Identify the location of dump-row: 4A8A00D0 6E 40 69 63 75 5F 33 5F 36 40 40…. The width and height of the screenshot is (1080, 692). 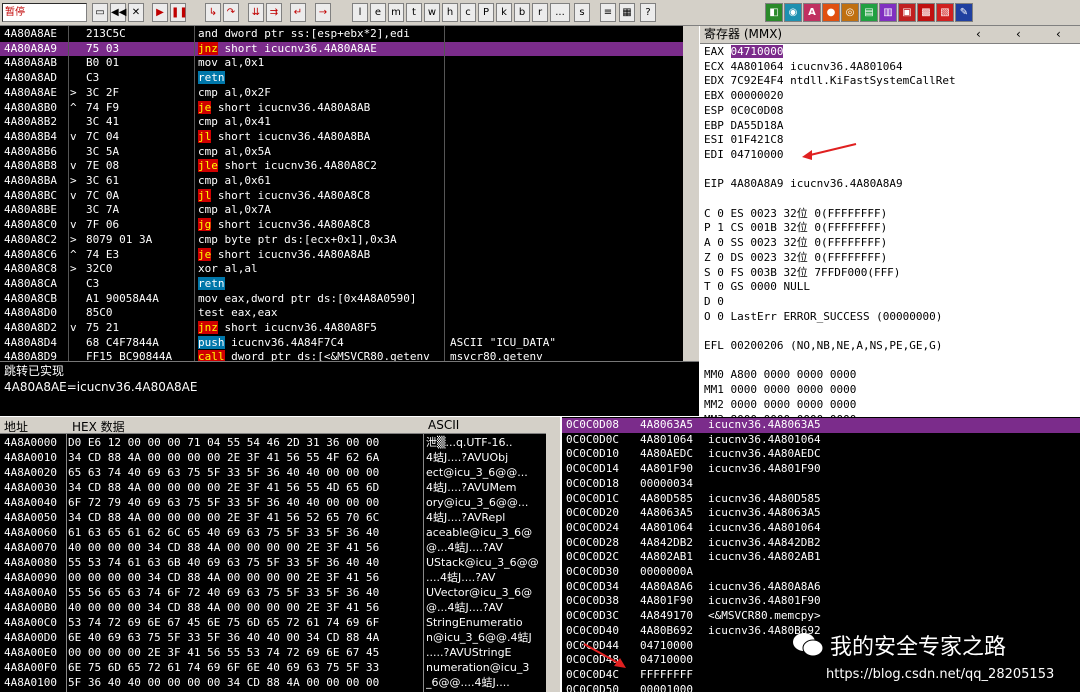
(273, 637).